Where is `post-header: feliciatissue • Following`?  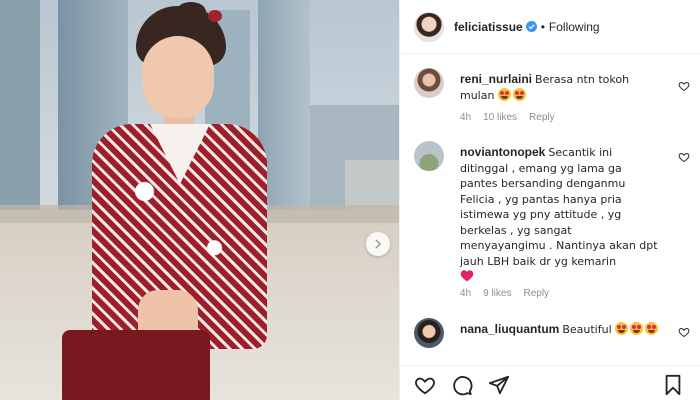
post-header: feliciatissue • Following is located at coordinates (550, 27).